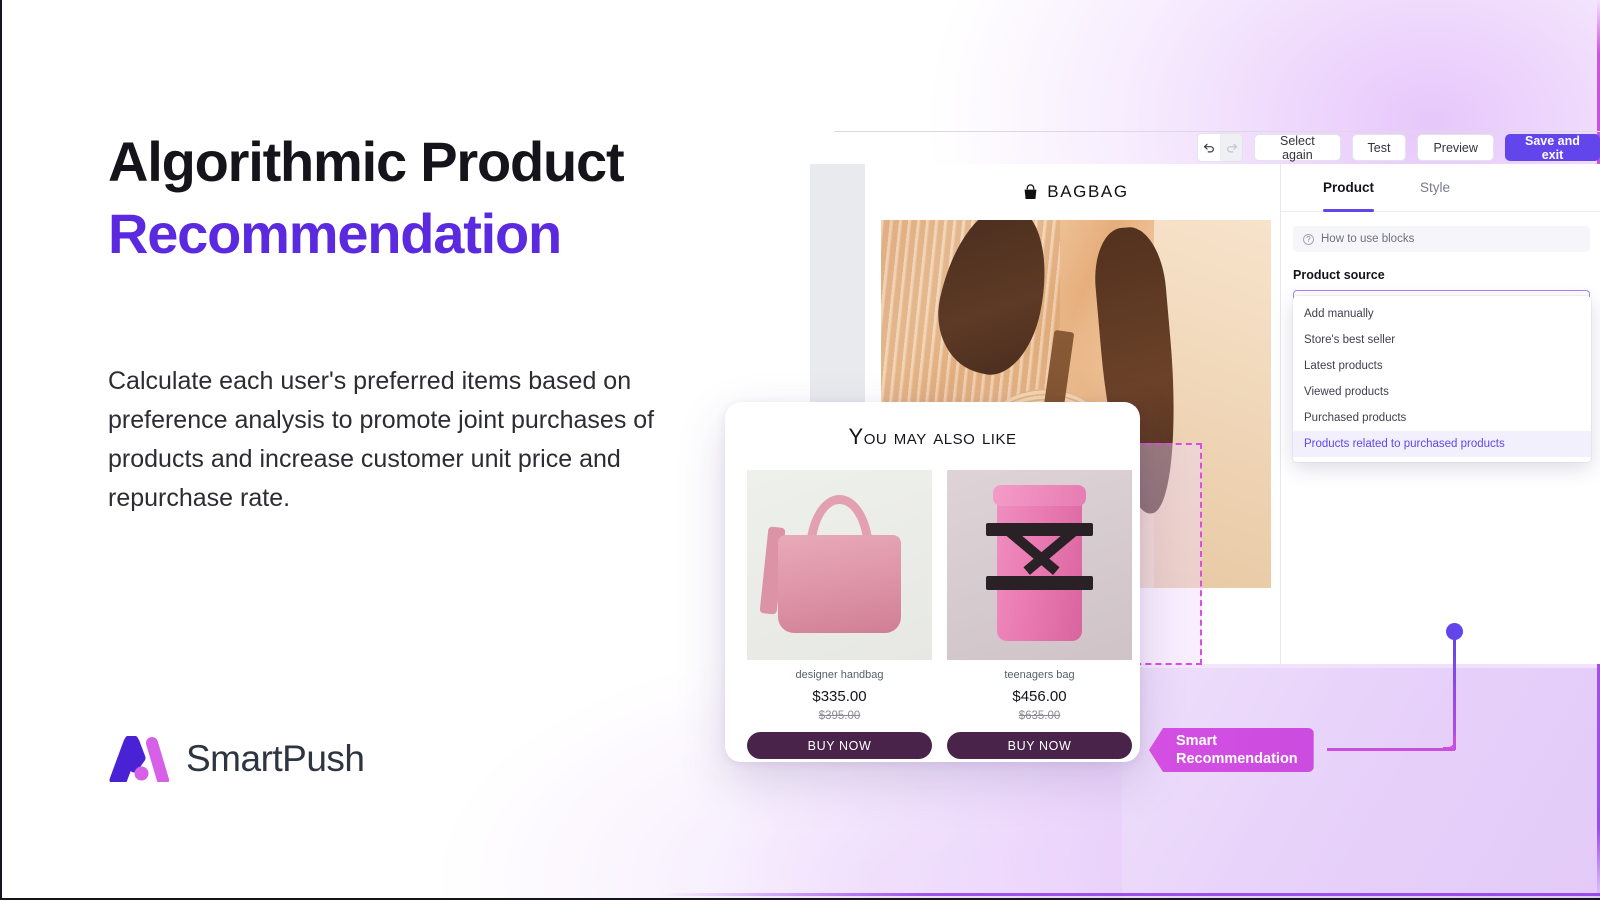  I want to click on product-price: $456.00, so click(1039, 696).